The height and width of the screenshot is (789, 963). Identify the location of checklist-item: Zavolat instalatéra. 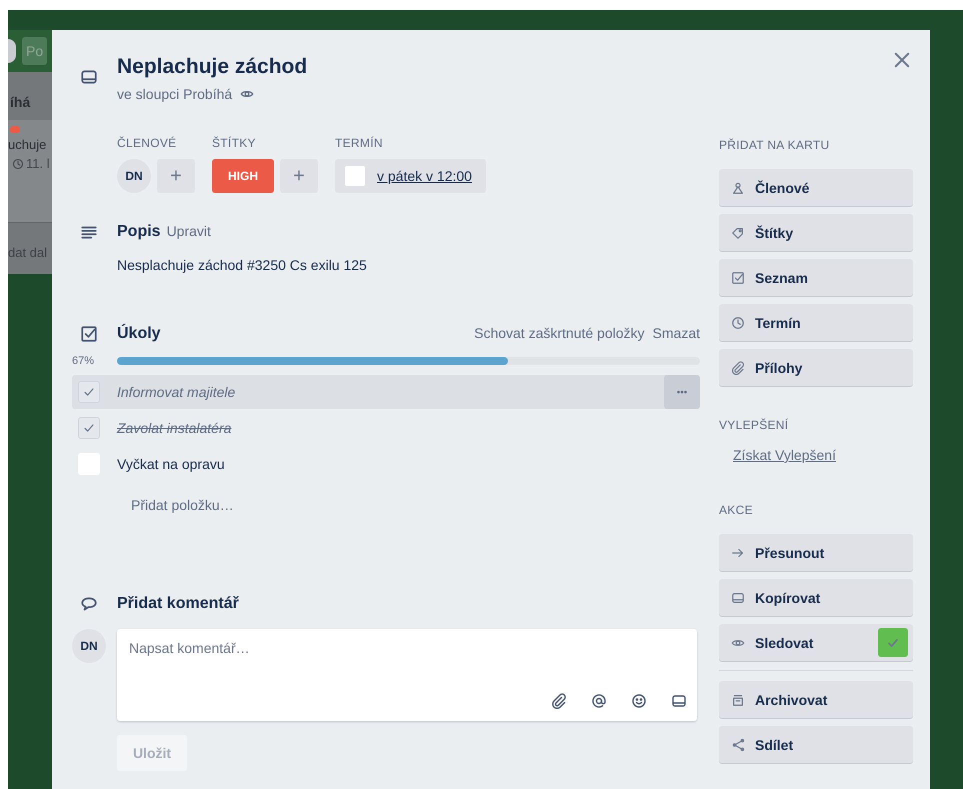
(174, 428).